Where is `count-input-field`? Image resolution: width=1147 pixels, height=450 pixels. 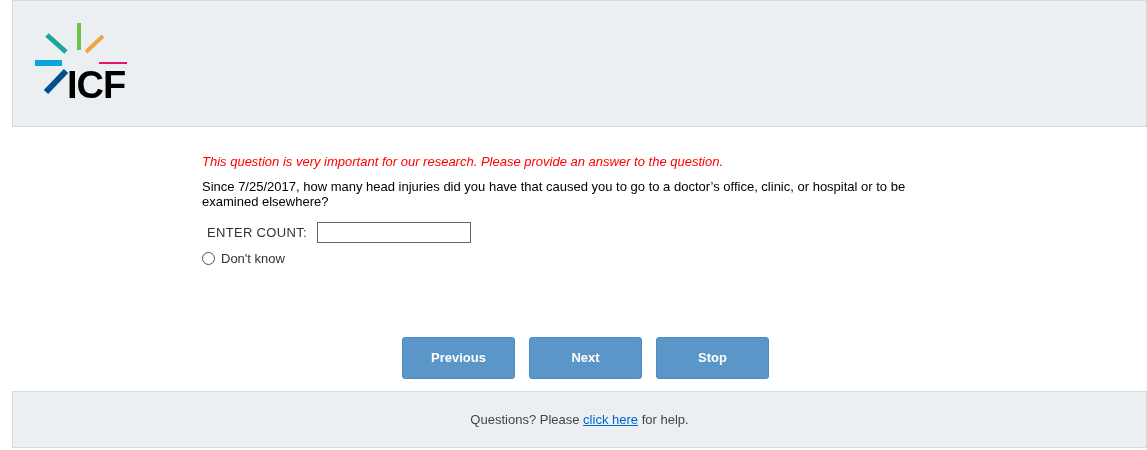 count-input-field is located at coordinates (393, 232).